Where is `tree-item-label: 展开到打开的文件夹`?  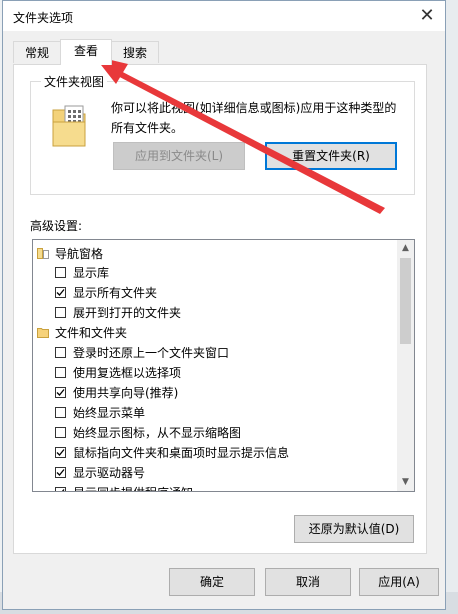
tree-item-label: 展开到打开的文件夹 is located at coordinates (127, 313).